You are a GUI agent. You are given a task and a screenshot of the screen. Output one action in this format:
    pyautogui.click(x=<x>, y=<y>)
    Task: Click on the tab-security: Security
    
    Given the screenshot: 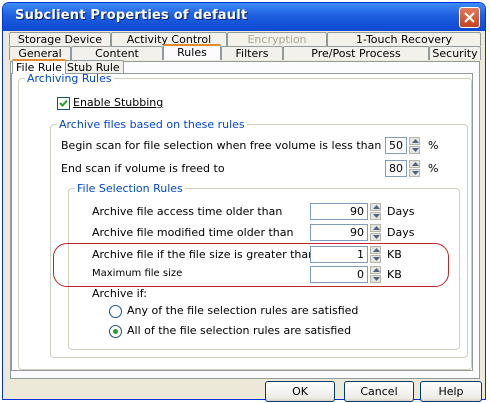 What is the action you would take?
    pyautogui.click(x=455, y=53)
    